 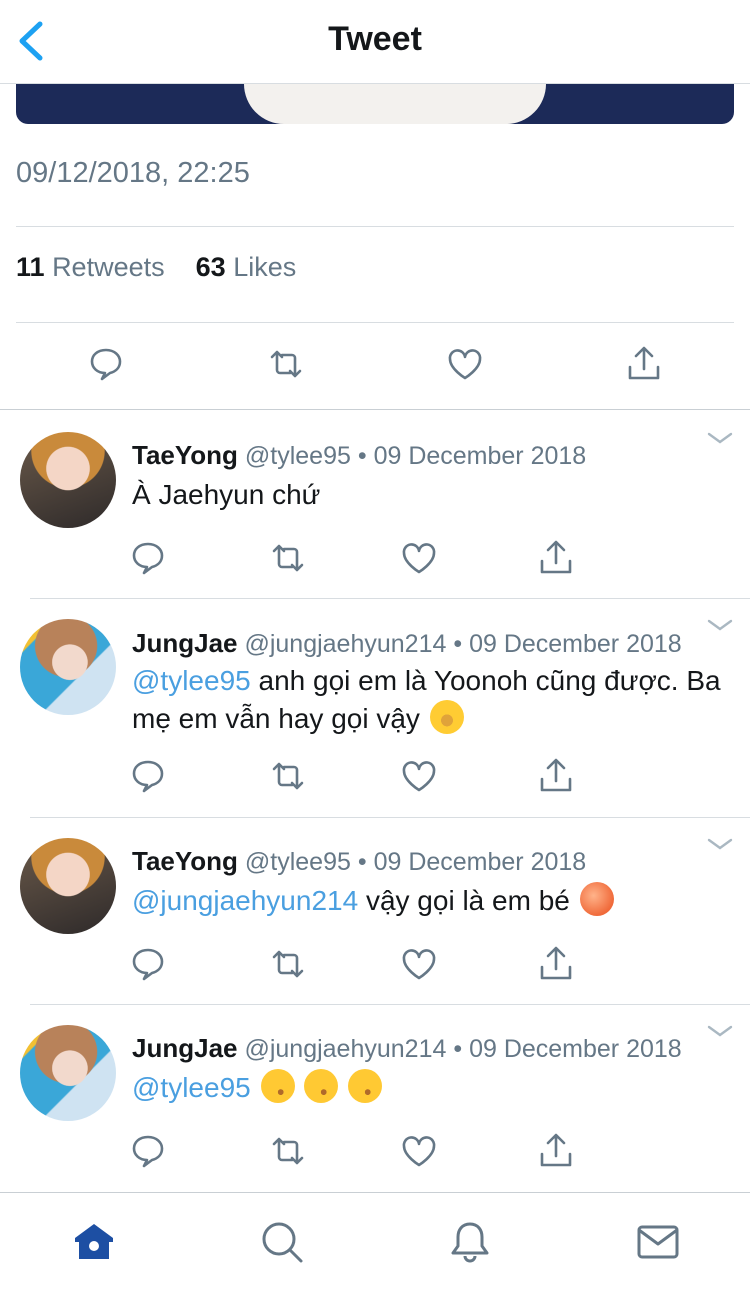 I want to click on reply-text-content: vậy gọi là em bé, so click(x=467, y=900).